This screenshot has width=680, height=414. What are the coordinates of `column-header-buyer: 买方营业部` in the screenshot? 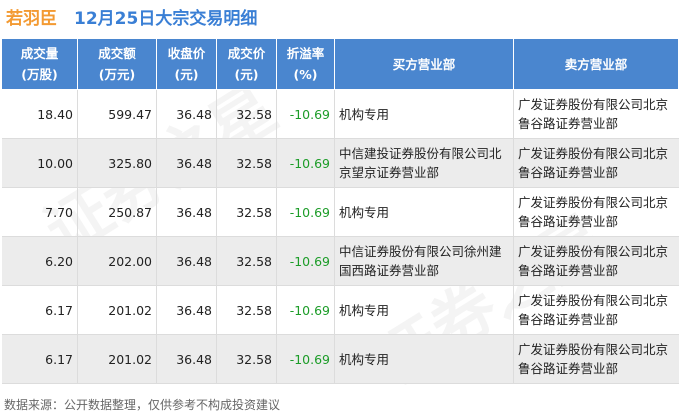 It's located at (424, 64).